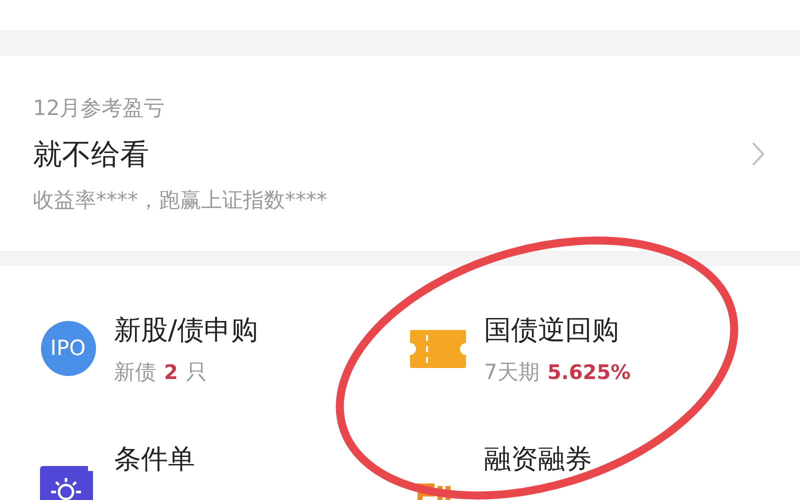 This screenshot has width=800, height=500. What do you see at coordinates (758, 153) in the screenshot?
I see `chevron-right-icon` at bounding box center [758, 153].